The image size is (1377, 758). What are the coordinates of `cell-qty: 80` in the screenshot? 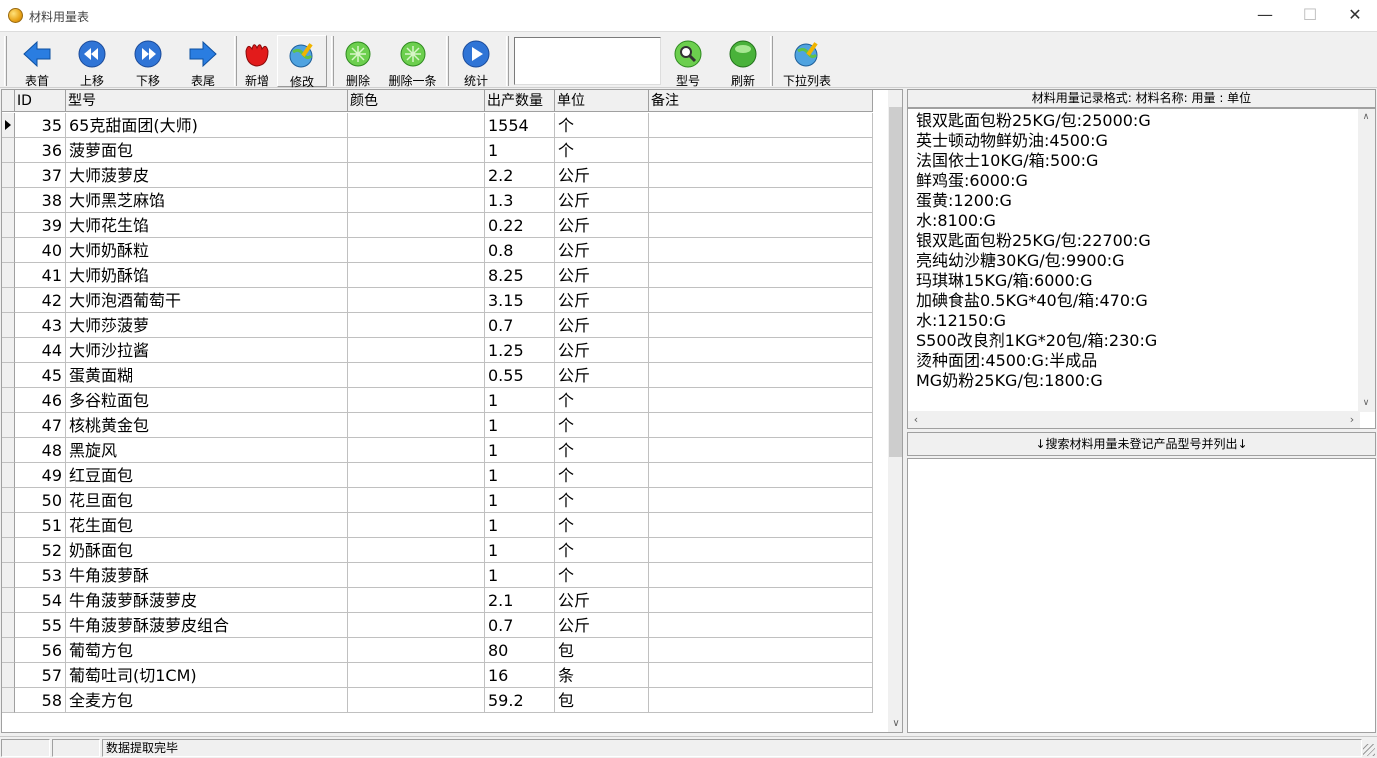 It's located at (520, 650).